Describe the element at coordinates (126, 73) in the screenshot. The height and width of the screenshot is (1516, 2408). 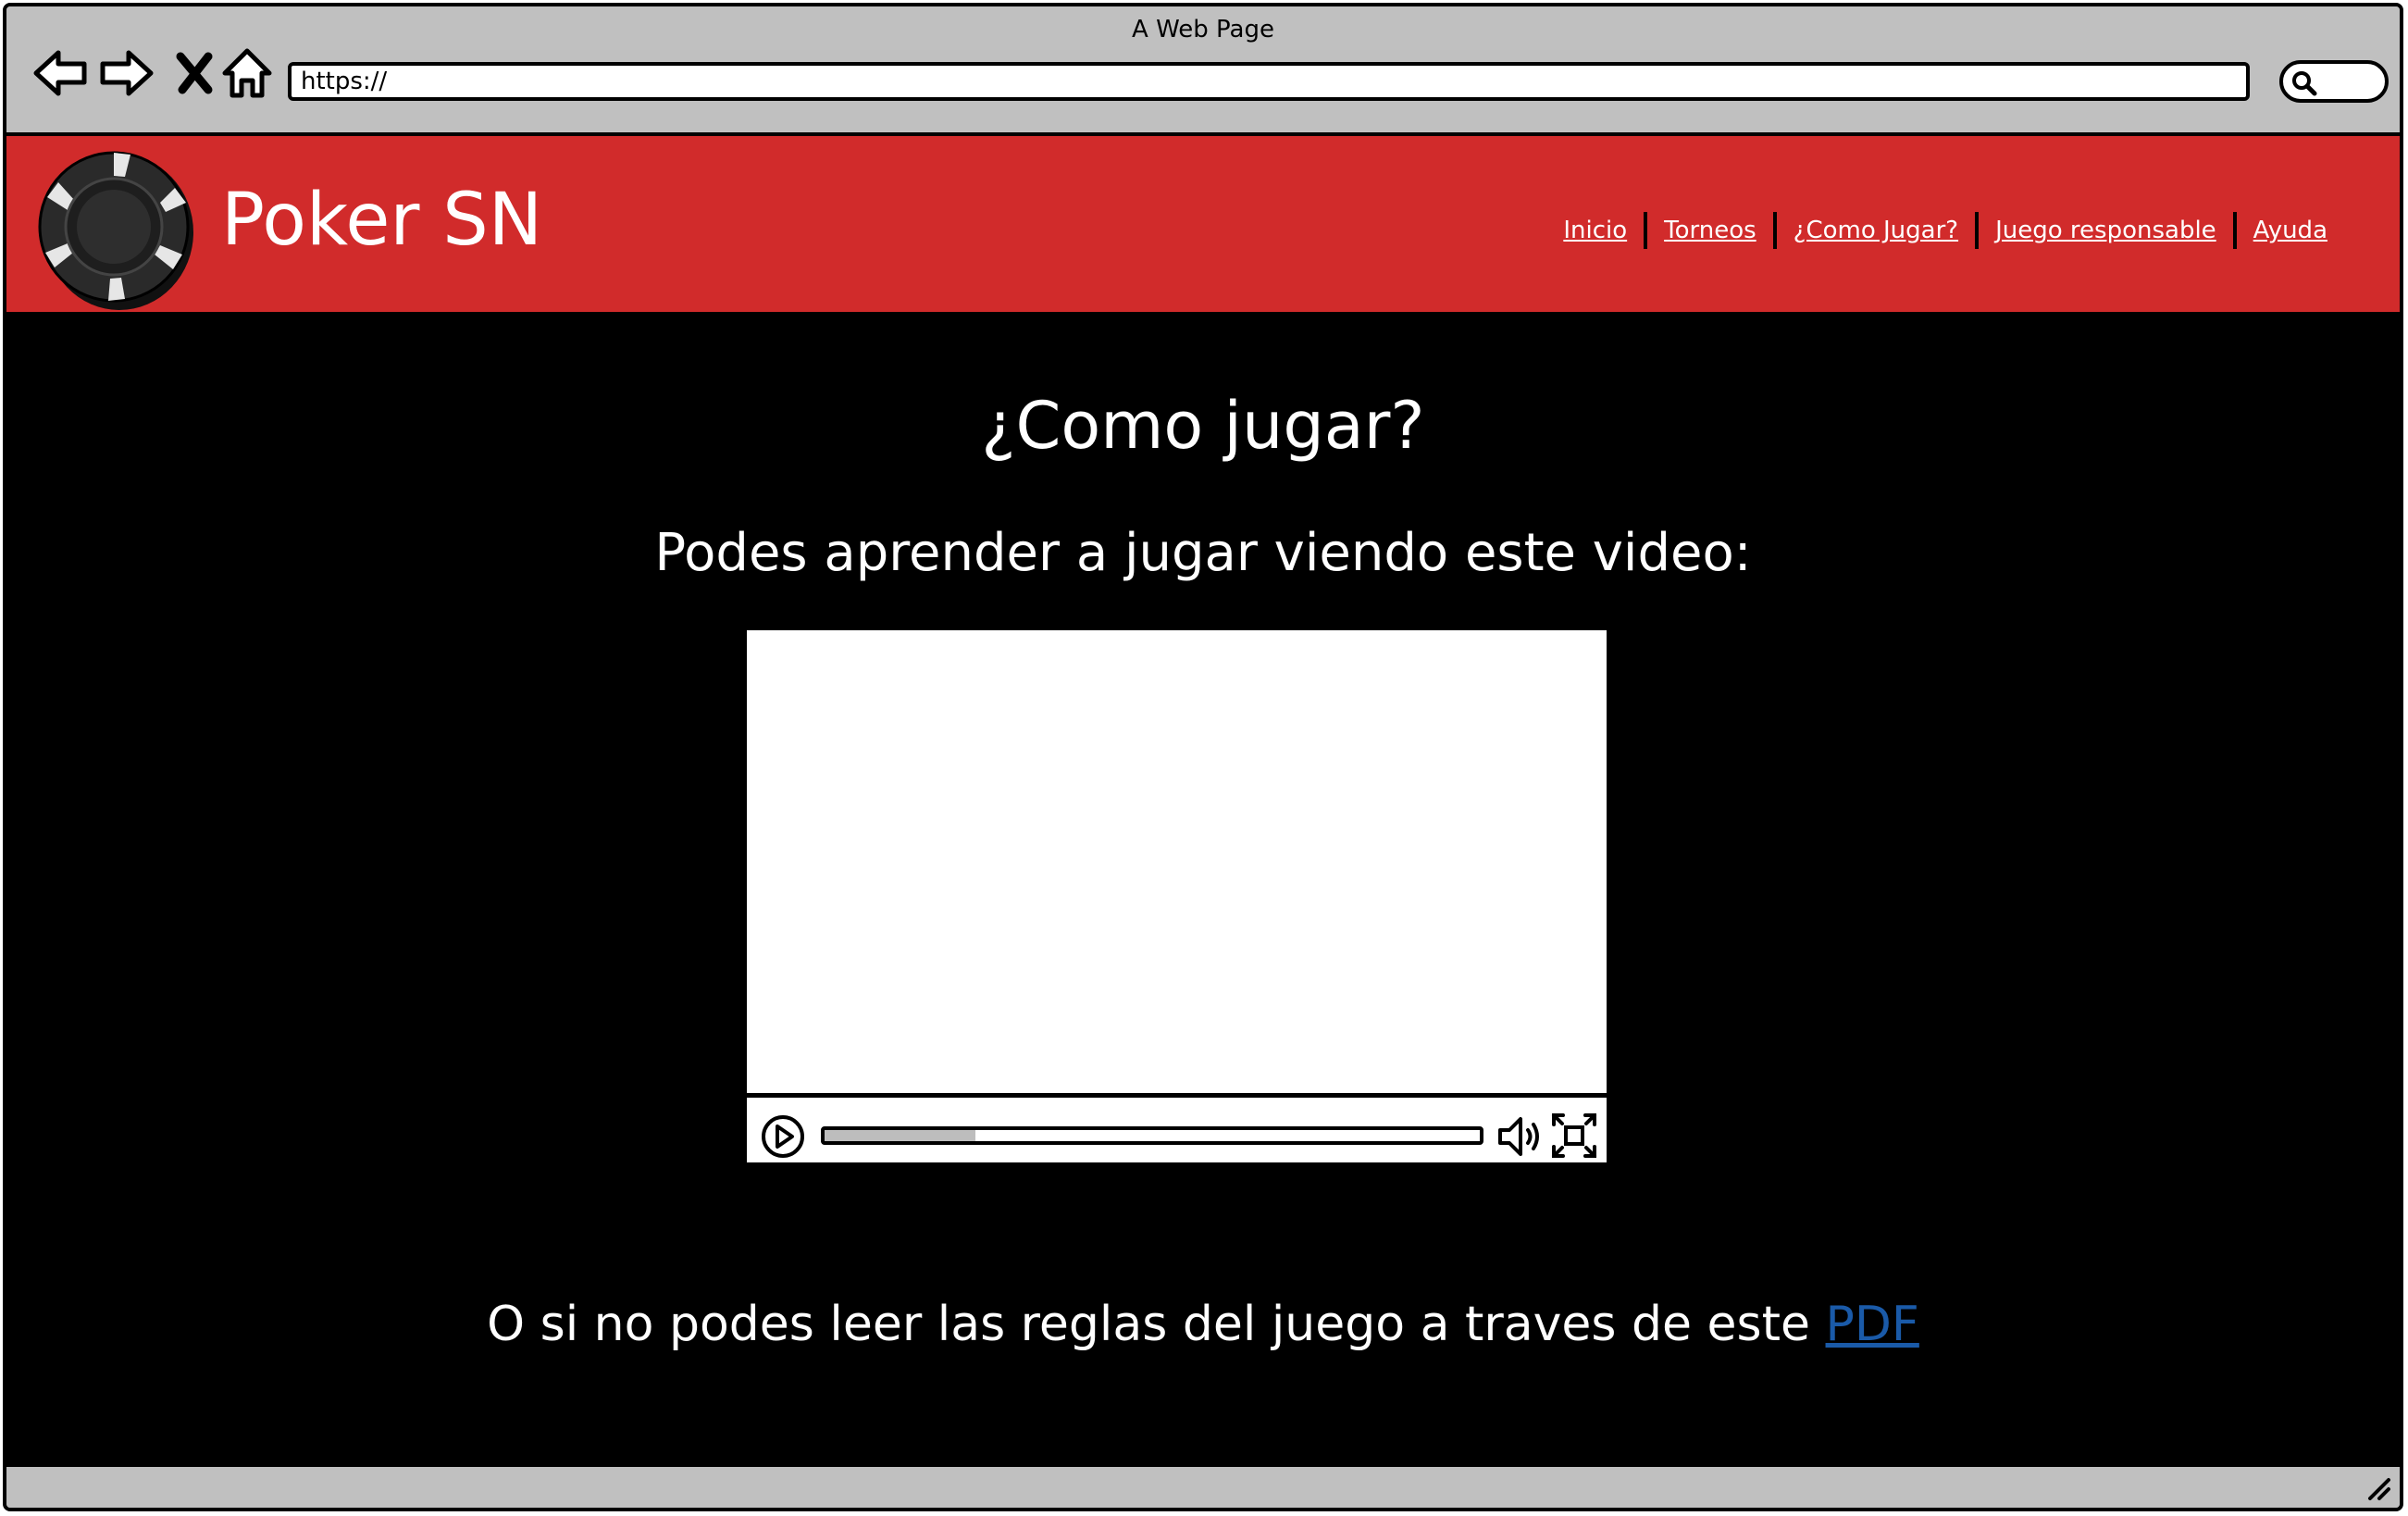
I see `forward-arrow-icon` at that location.